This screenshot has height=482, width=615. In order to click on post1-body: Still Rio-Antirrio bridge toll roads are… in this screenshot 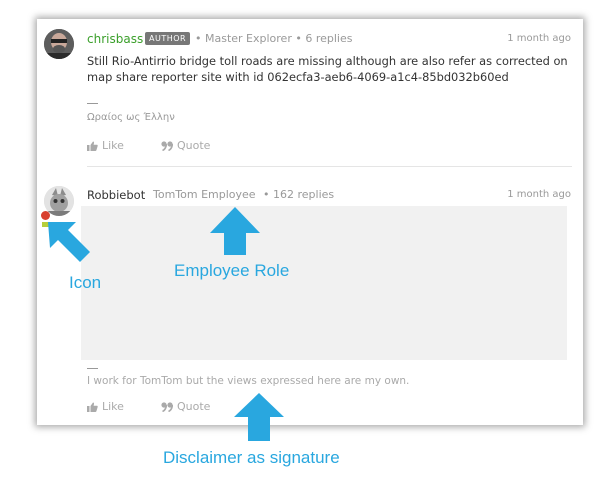, I will do `click(327, 69)`.